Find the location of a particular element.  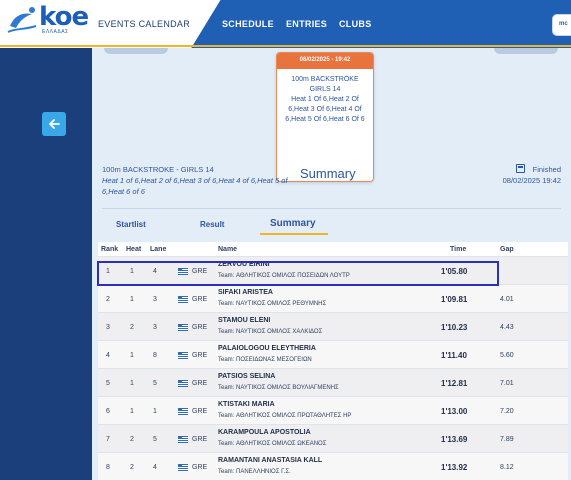

lane-cell: 8 is located at coordinates (155, 355).